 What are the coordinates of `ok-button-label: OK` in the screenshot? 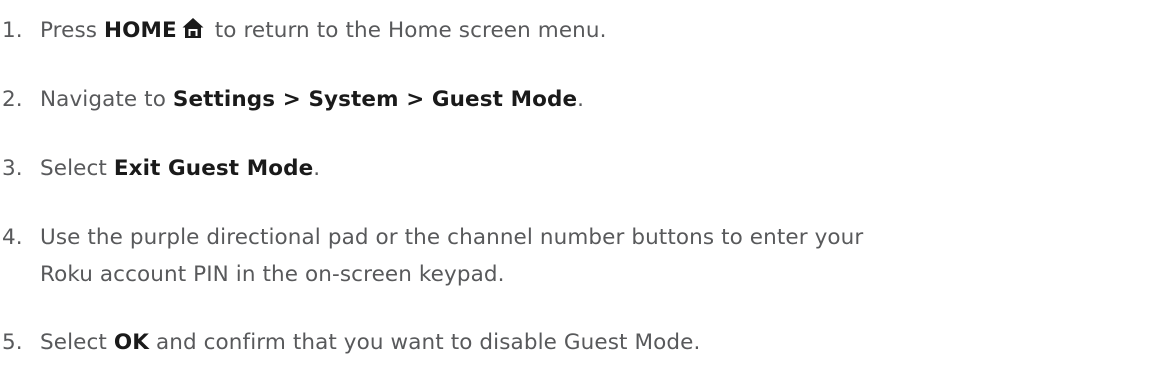 It's located at (131, 342).